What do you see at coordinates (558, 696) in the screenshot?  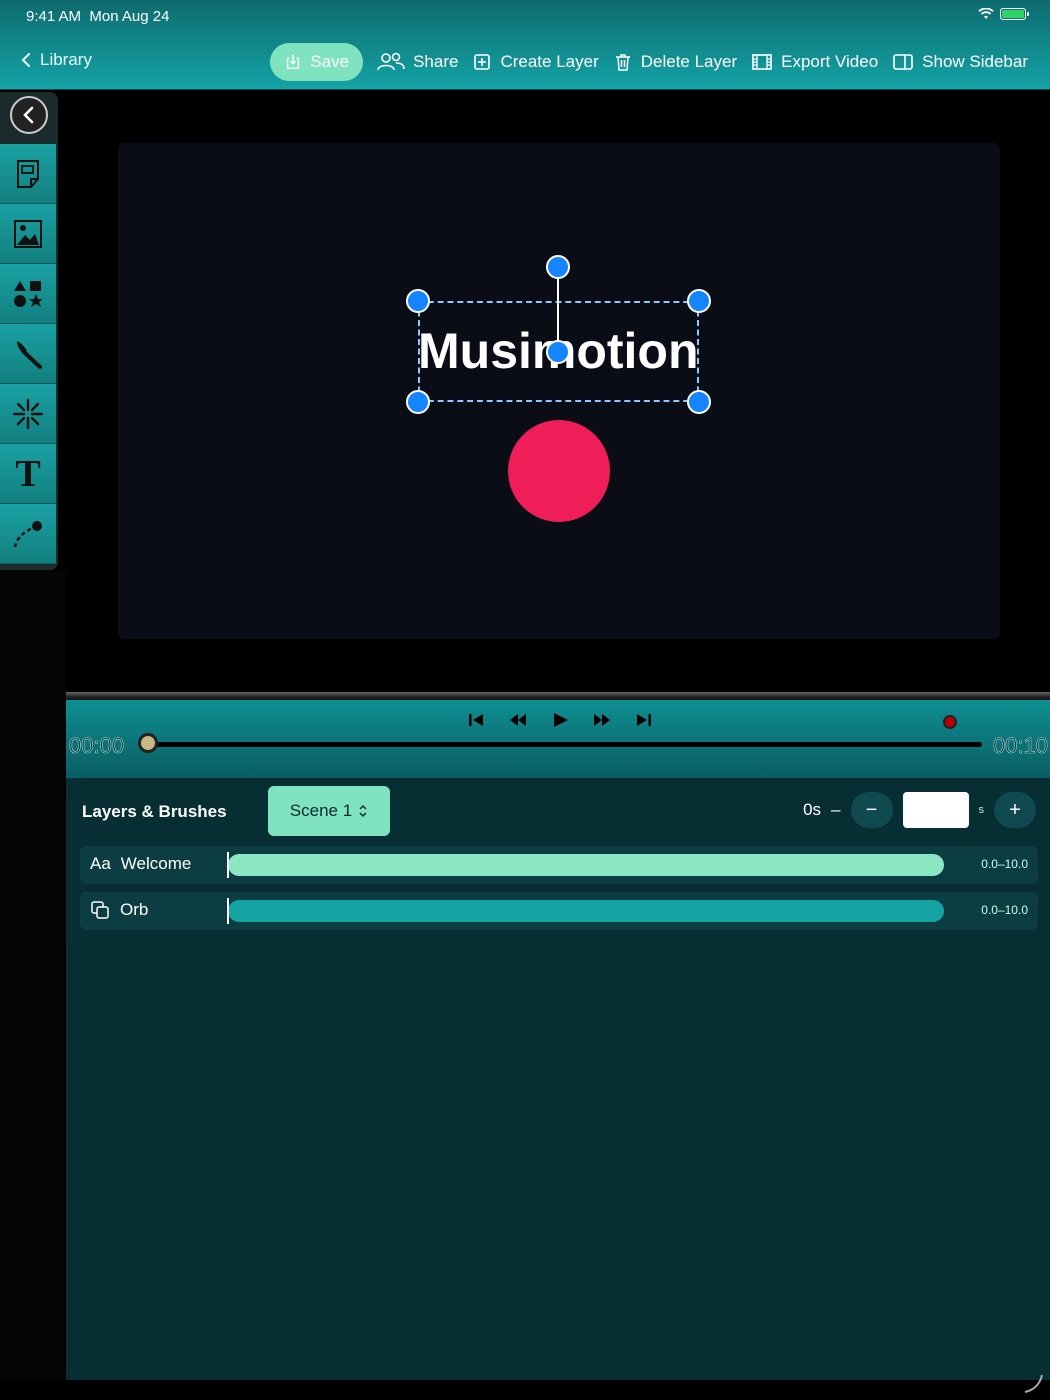 I see `timeline-divider` at bounding box center [558, 696].